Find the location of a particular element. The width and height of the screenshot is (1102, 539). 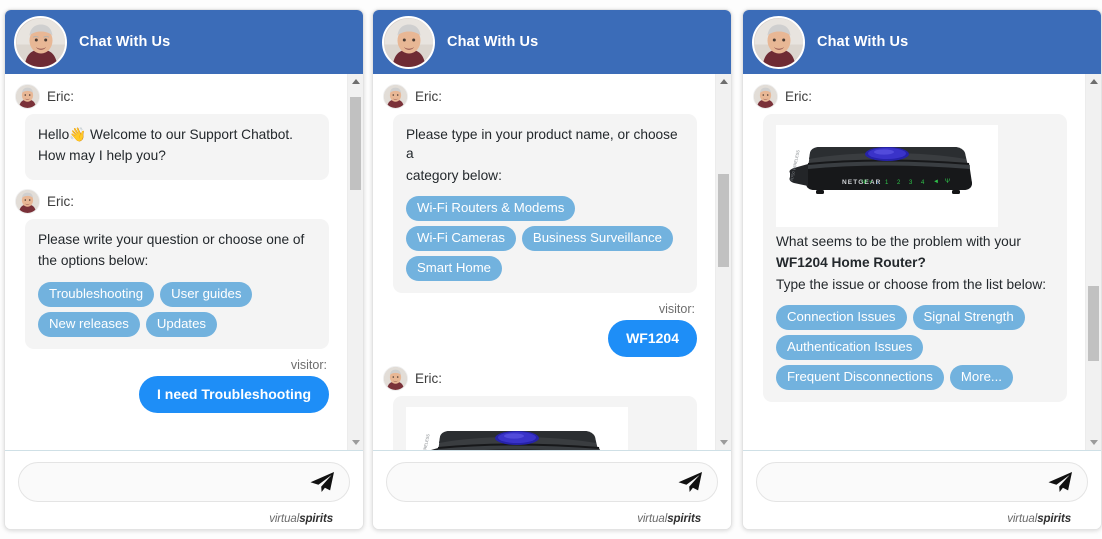

brand-watermark: virtualspirits is located at coordinates (184, 513).